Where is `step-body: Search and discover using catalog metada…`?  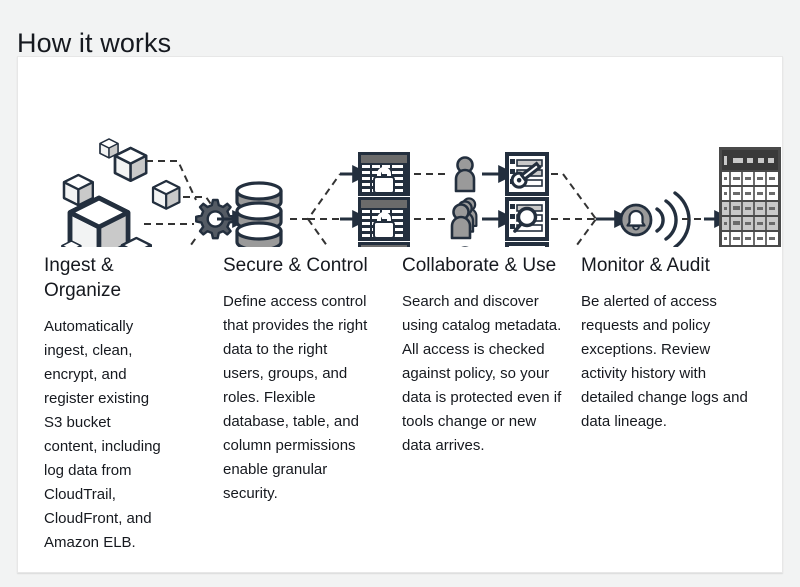 step-body: Search and discover using catalog metada… is located at coordinates (482, 373).